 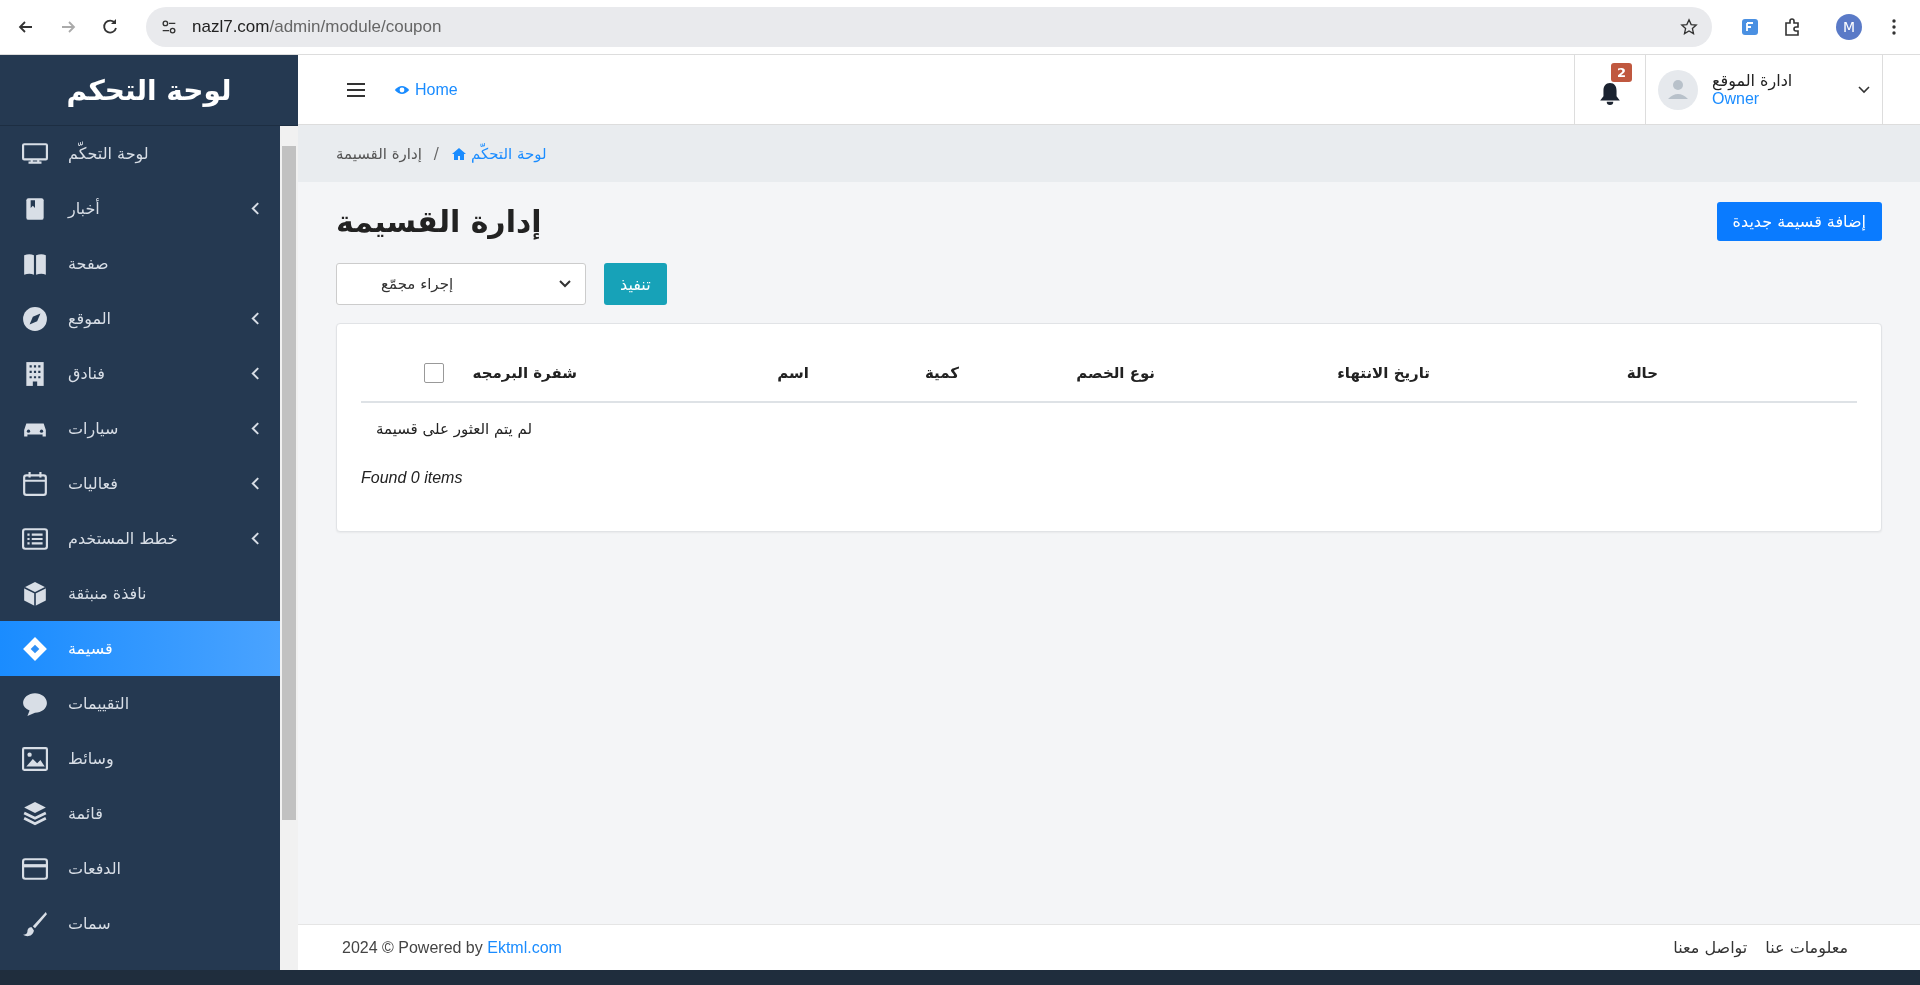 What do you see at coordinates (140, 758) in the screenshot?
I see `sidebar-item: وسائط` at bounding box center [140, 758].